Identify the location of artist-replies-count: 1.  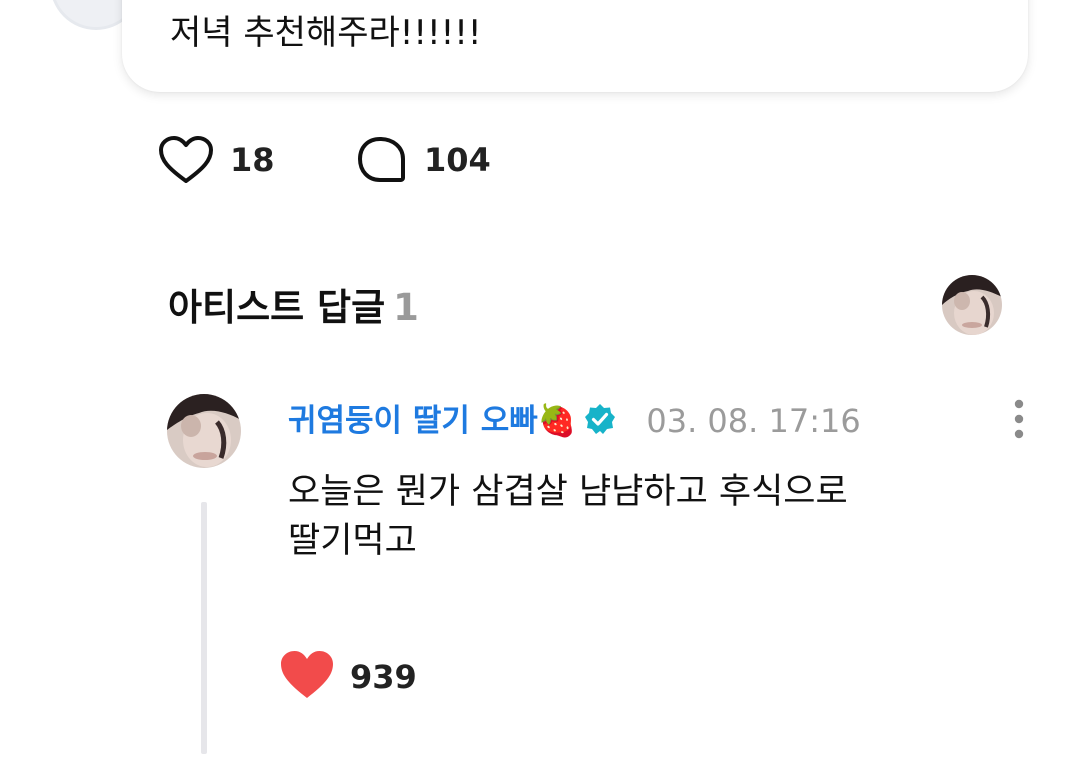
(406, 307).